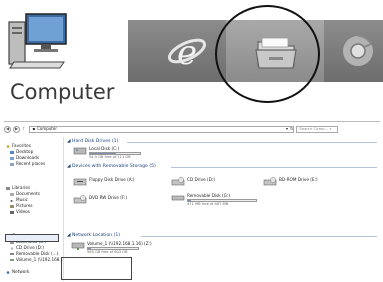 The height and width of the screenshot is (282, 383). What do you see at coordinates (23, 212) in the screenshot?
I see `sidebar-item-videos: Videos` at bounding box center [23, 212].